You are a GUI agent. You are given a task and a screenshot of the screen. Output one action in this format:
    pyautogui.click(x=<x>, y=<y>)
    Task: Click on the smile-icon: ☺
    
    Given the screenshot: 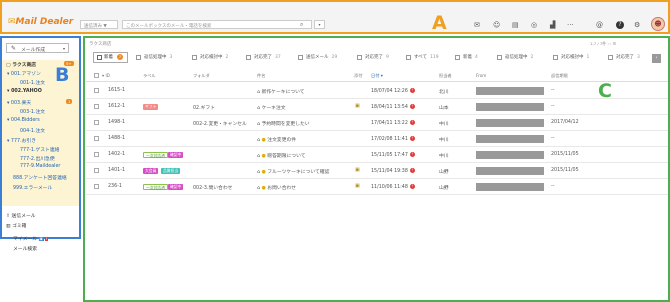 What is the action you would take?
    pyautogui.click(x=496, y=25)
    